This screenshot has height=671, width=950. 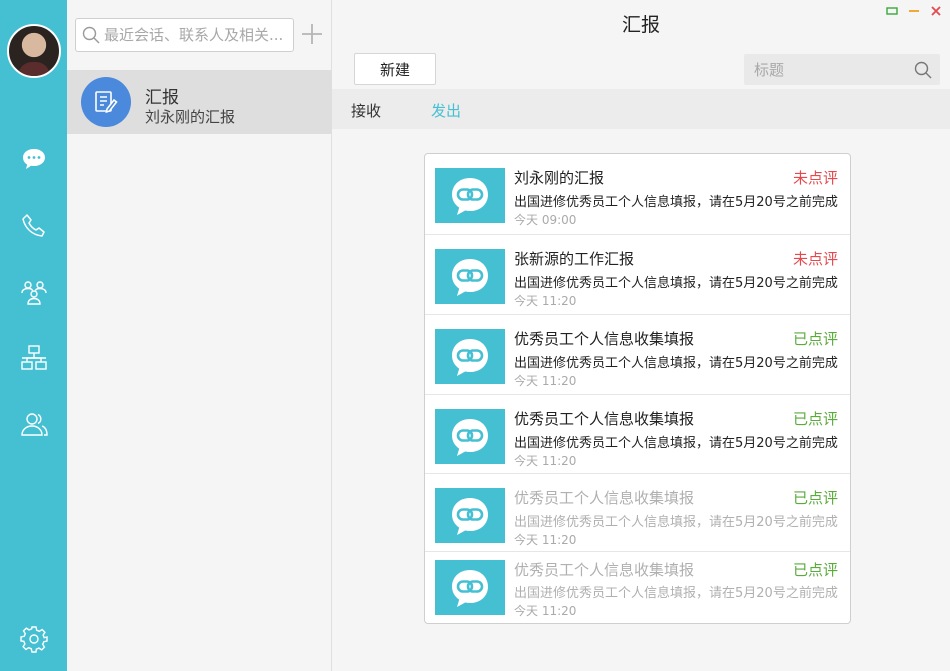 I want to click on session-item-report: 汇报 刘永刚的汇报, so click(x=199, y=102).